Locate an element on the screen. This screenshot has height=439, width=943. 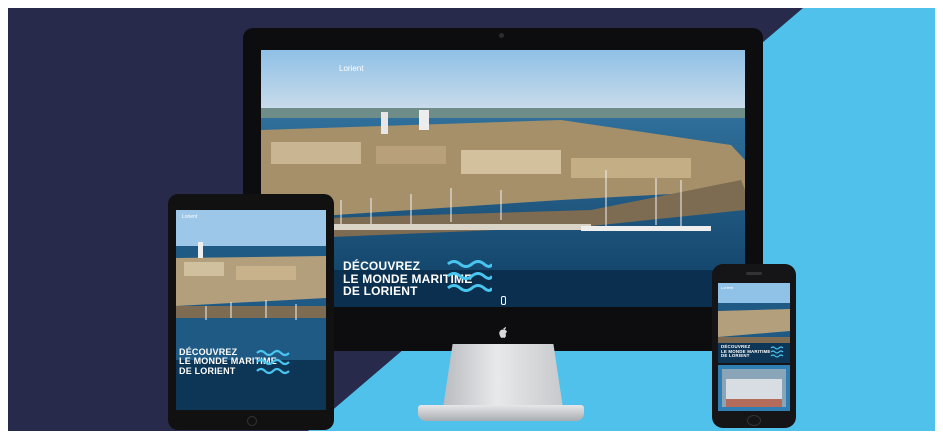
harbor-aerial-photo is located at coordinates (251, 310).